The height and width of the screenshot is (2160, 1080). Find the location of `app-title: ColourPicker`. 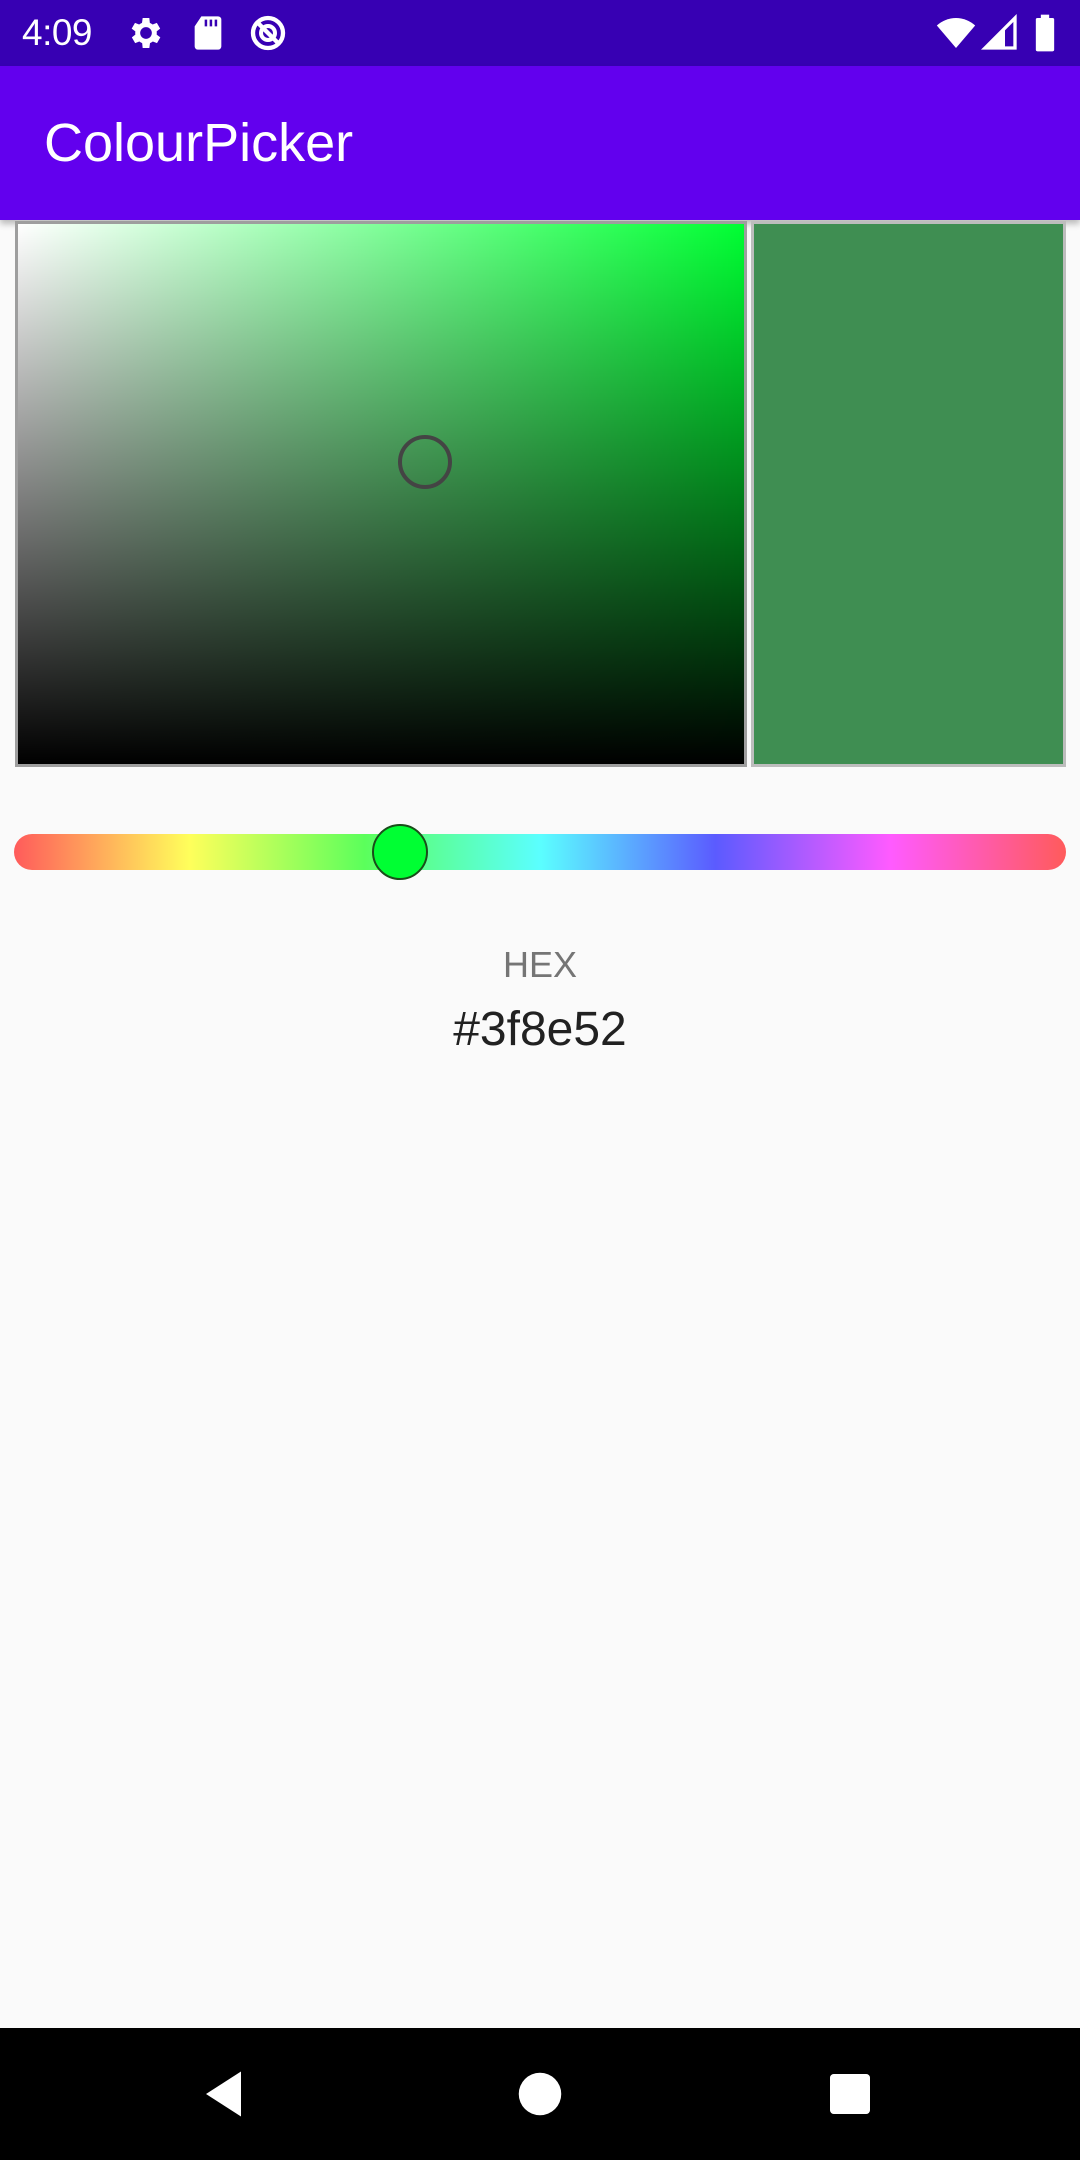

app-title: ColourPicker is located at coordinates (199, 143).